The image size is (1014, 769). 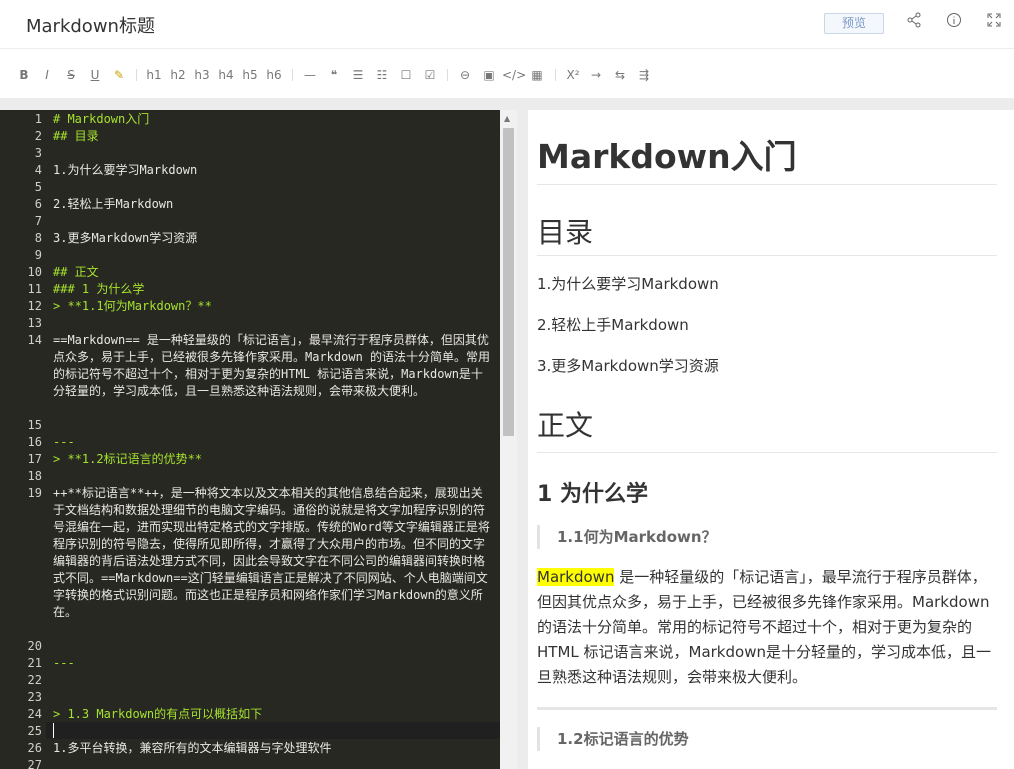 I want to click on superscript-icon: X², so click(x=573, y=75).